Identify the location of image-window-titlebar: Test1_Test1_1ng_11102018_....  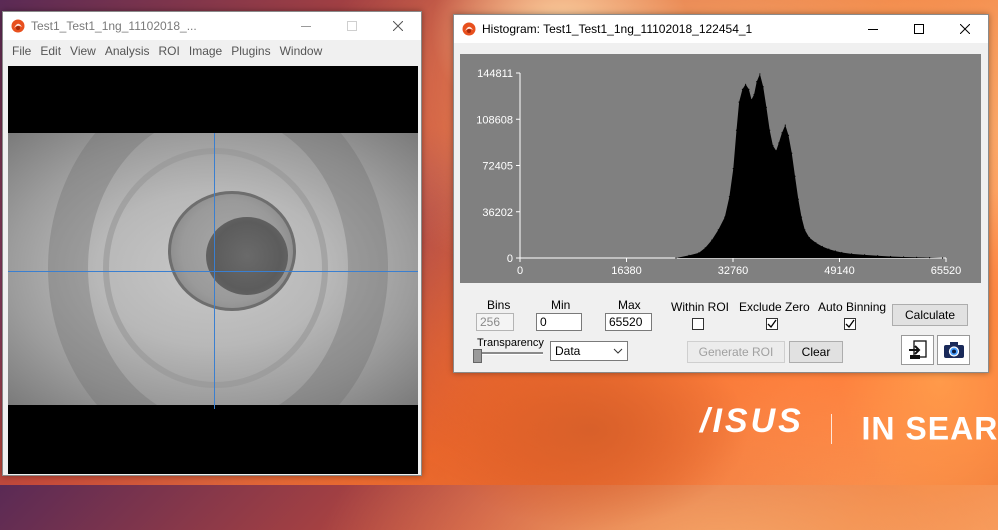
(212, 26).